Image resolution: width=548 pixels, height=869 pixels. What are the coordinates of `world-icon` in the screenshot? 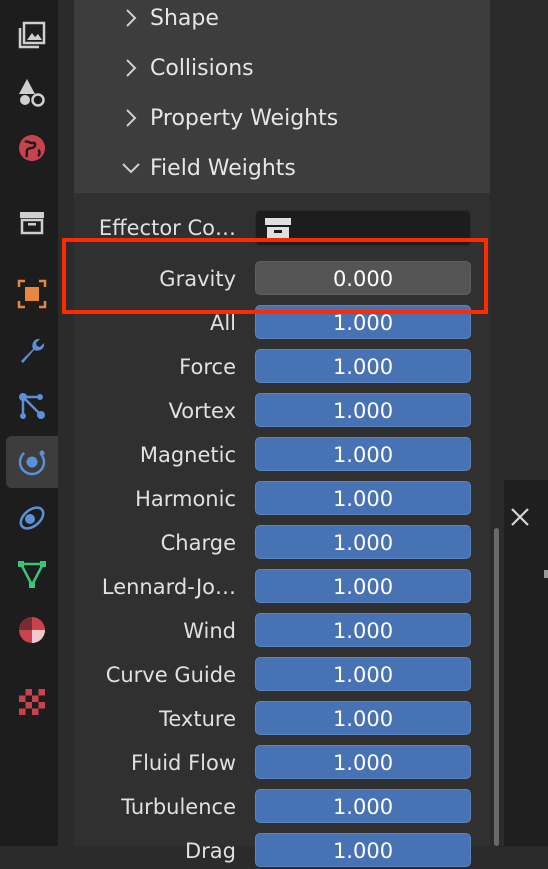 It's located at (32, 148).